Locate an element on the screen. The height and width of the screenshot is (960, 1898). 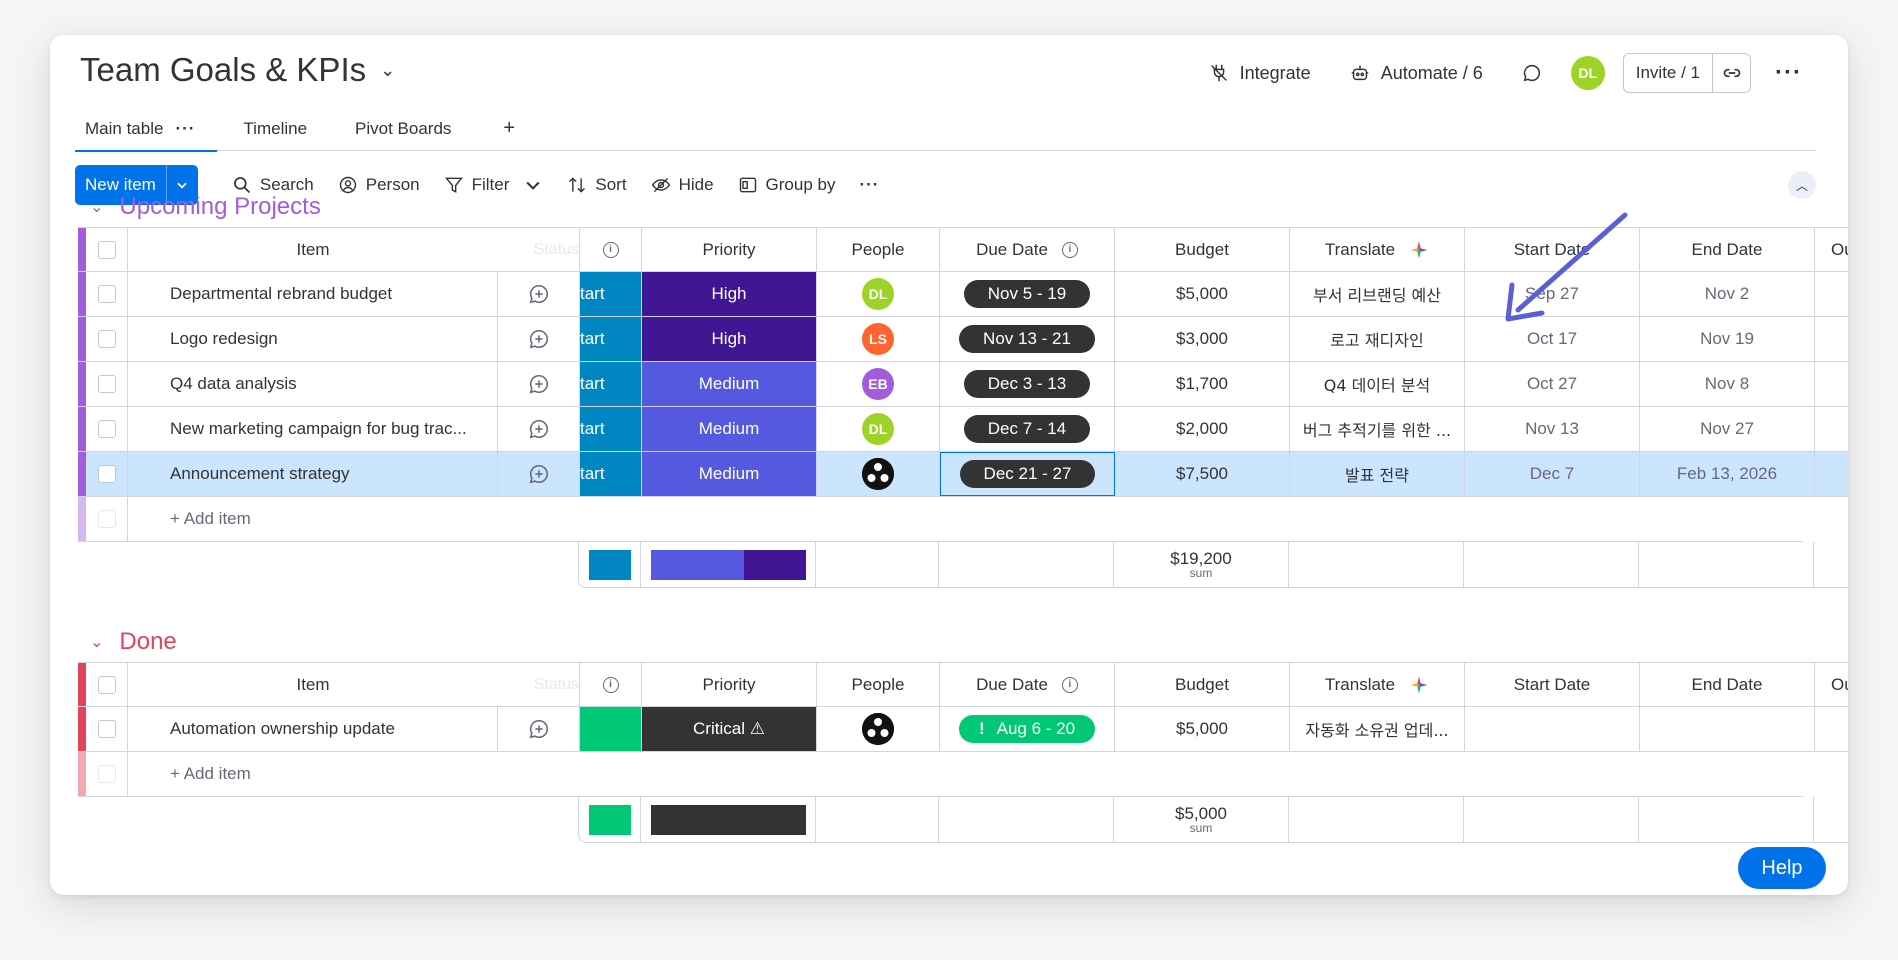
person-avatar: DL is located at coordinates (878, 294).